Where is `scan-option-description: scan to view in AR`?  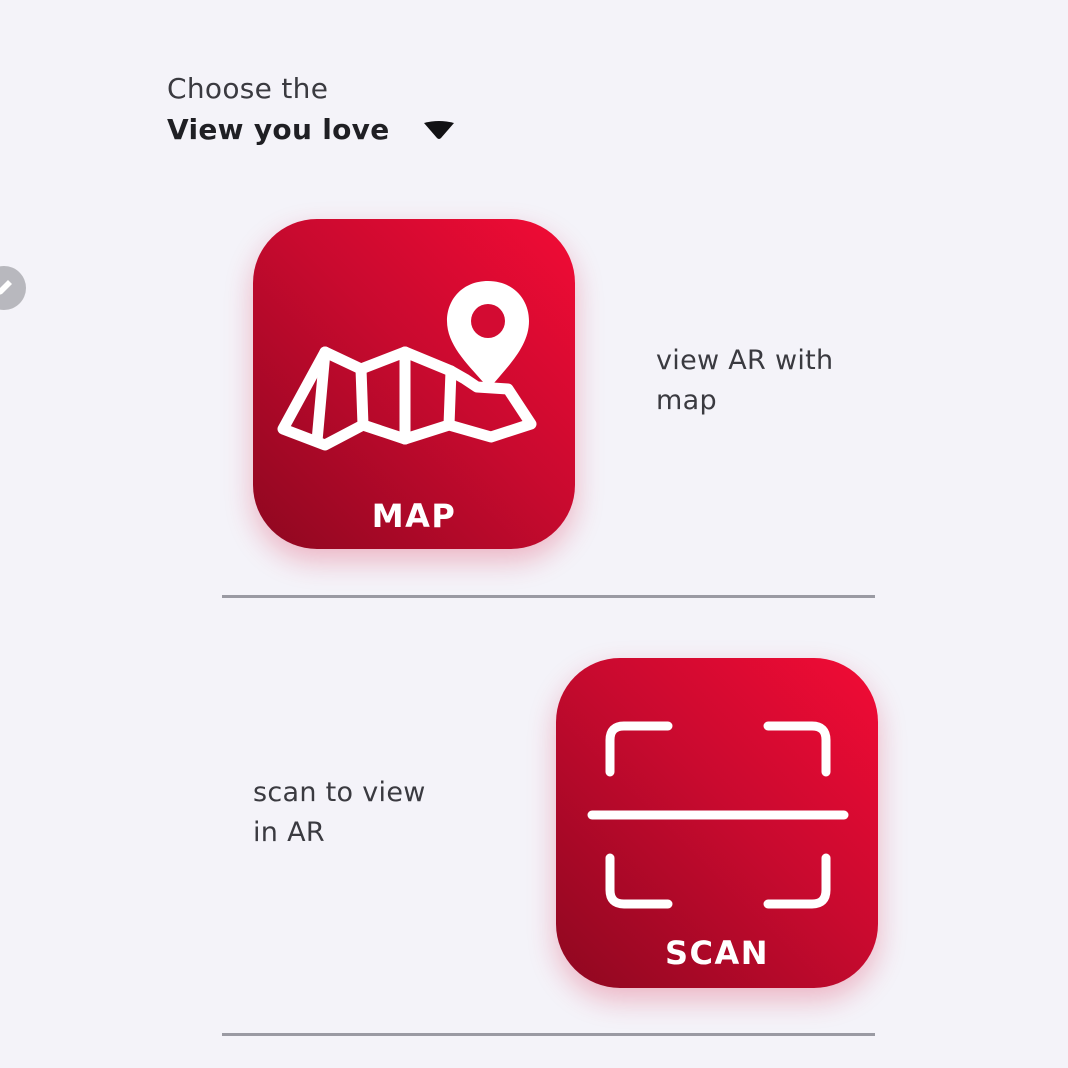 scan-option-description: scan to view in AR is located at coordinates (339, 812).